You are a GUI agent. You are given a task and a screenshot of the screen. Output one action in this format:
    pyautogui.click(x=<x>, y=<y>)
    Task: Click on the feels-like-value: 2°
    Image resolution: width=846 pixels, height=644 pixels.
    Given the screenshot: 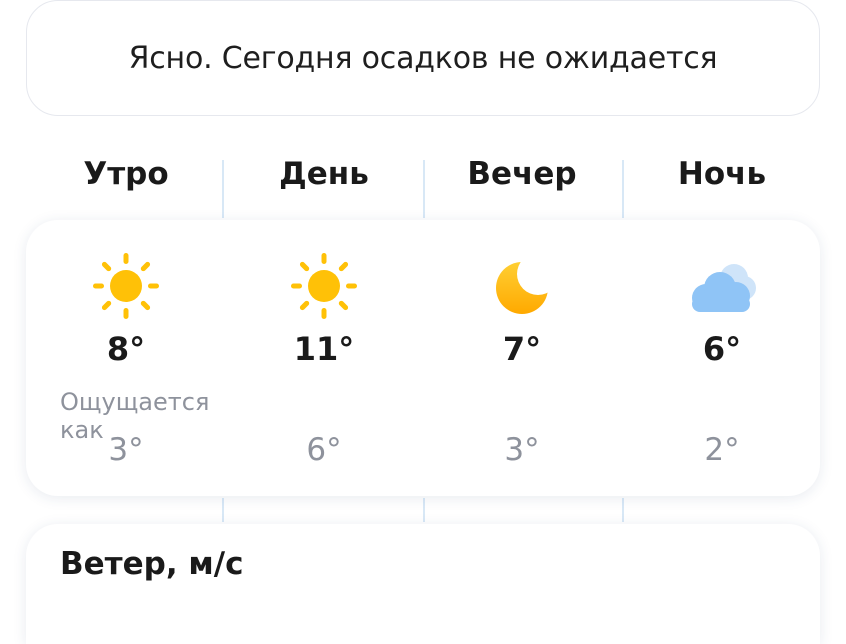 What is the action you would take?
    pyautogui.click(x=722, y=450)
    